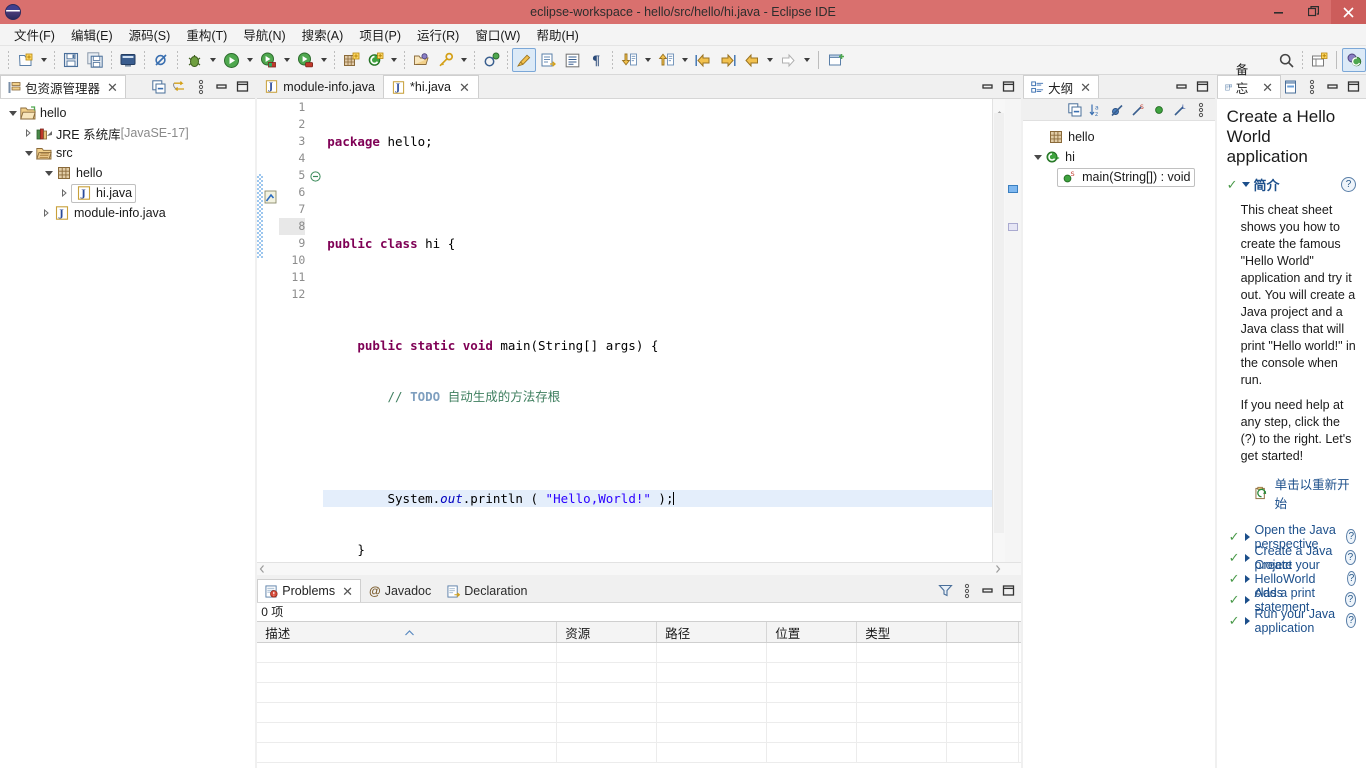  Describe the element at coordinates (999, 323) in the screenshot. I see `scrollbar-thumb` at that location.